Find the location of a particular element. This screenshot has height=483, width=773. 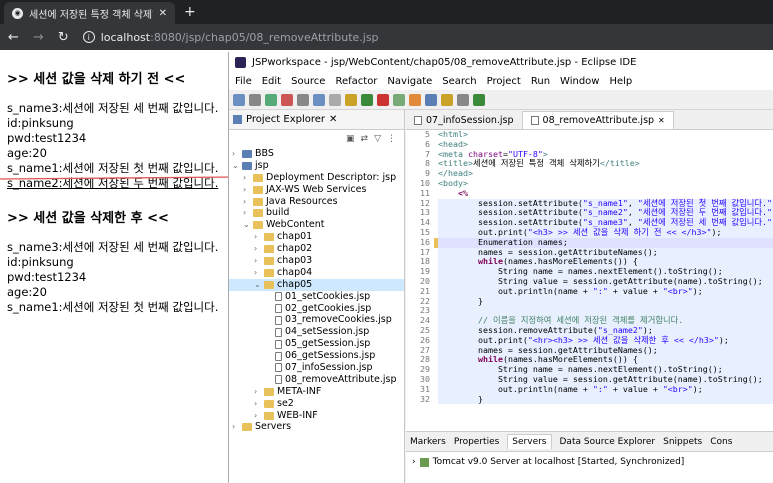

bottom-tab: Cons is located at coordinates (721, 442).